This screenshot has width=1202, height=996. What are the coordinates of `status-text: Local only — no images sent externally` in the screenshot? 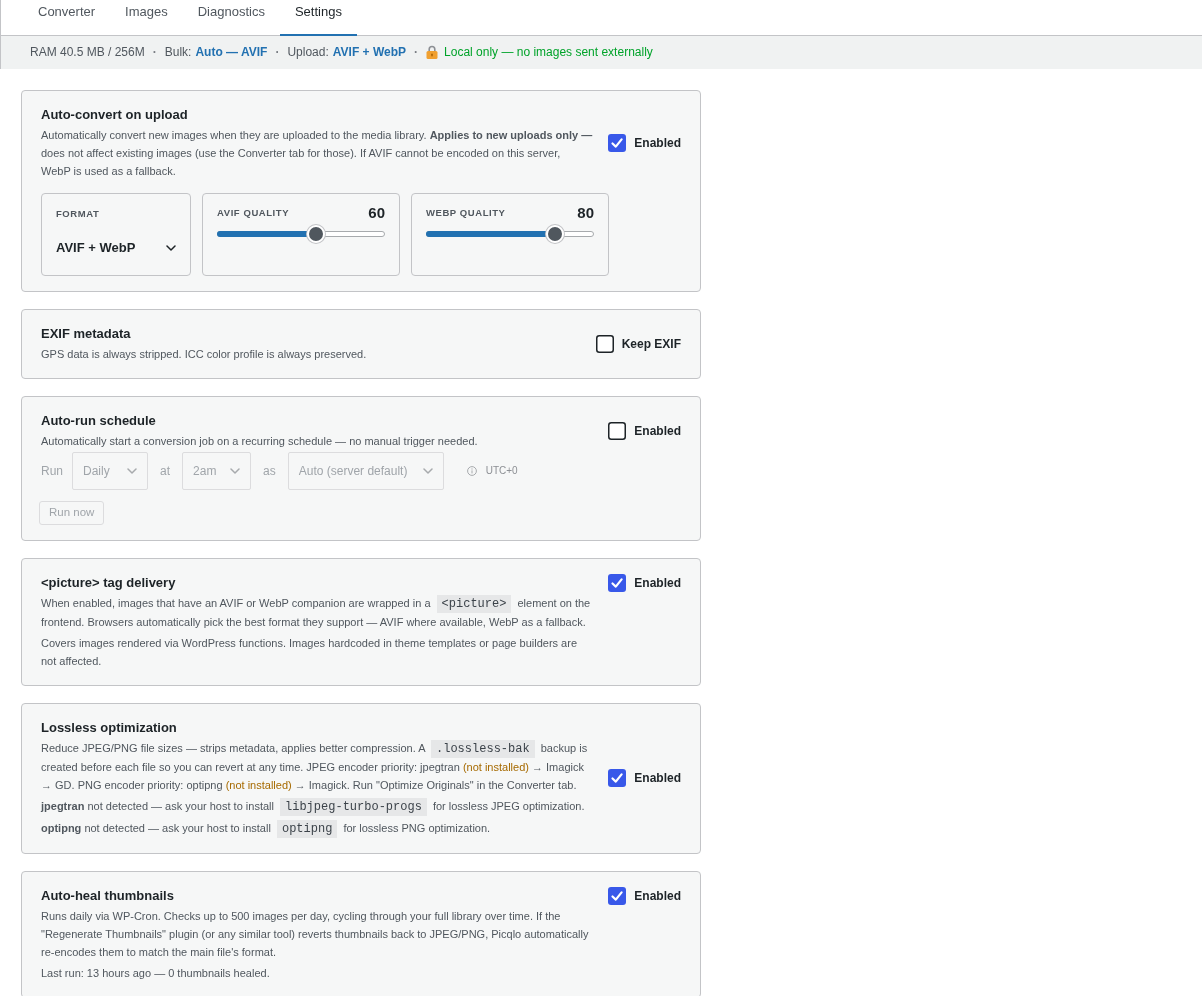 It's located at (548, 52).